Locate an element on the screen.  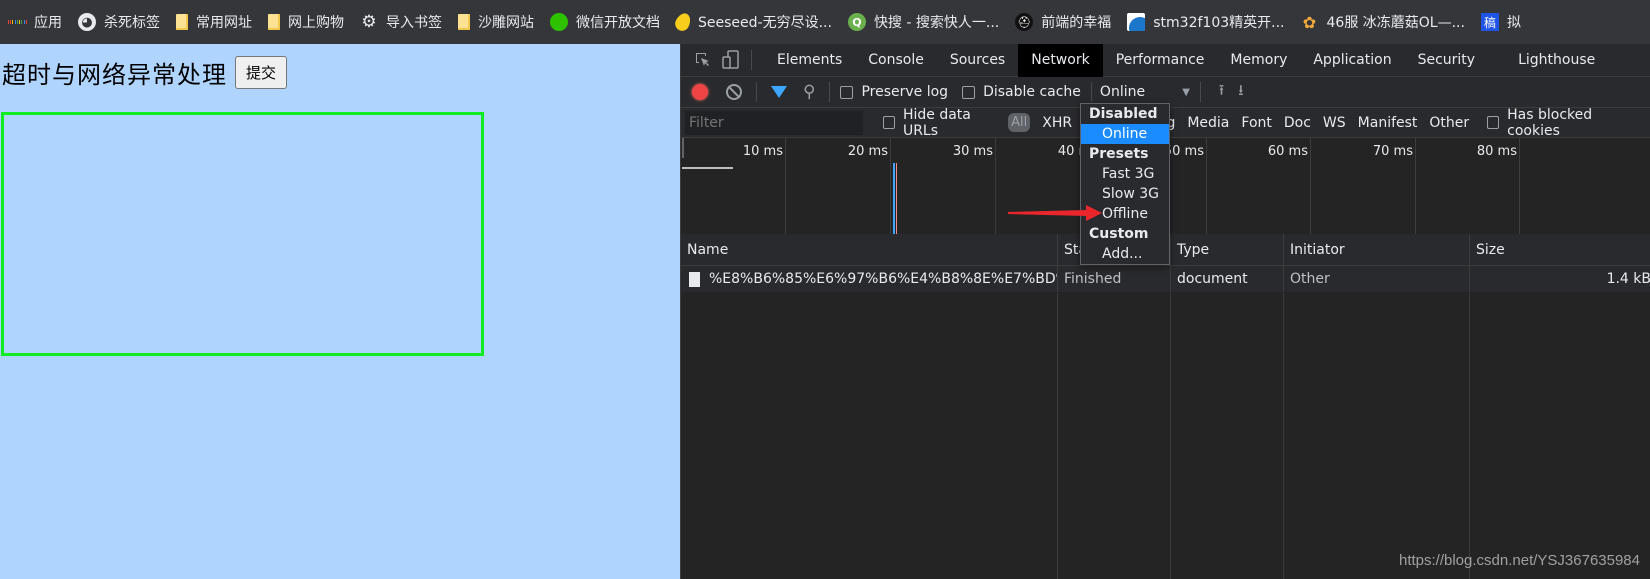
throttling-select: Online ▼ is located at coordinates (1145, 92).